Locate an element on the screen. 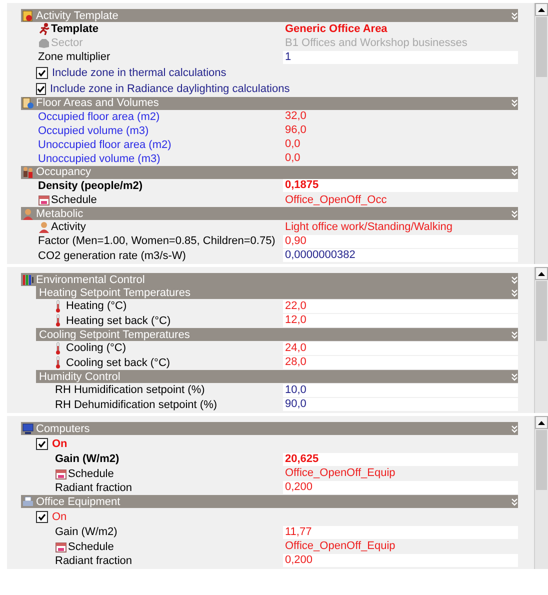 This screenshot has width=548, height=595. property-label: Activity is located at coordinates (68, 227).